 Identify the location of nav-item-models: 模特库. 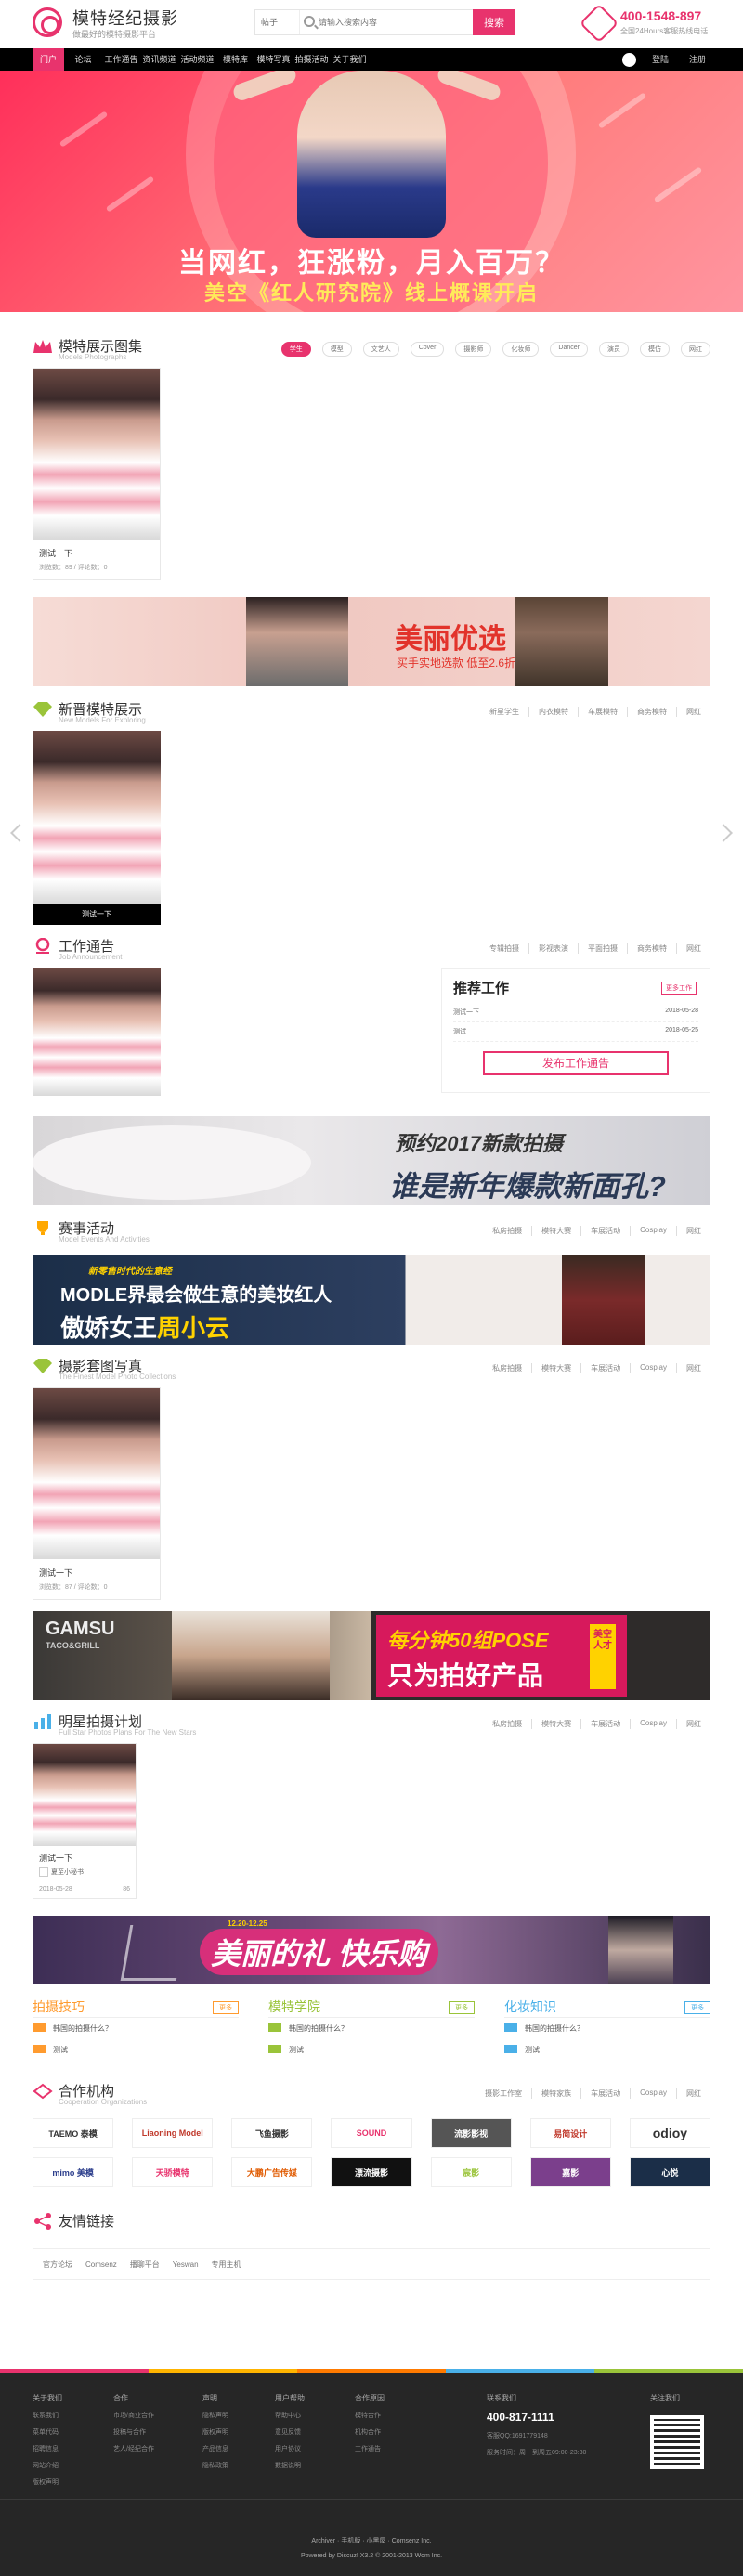
(235, 59).